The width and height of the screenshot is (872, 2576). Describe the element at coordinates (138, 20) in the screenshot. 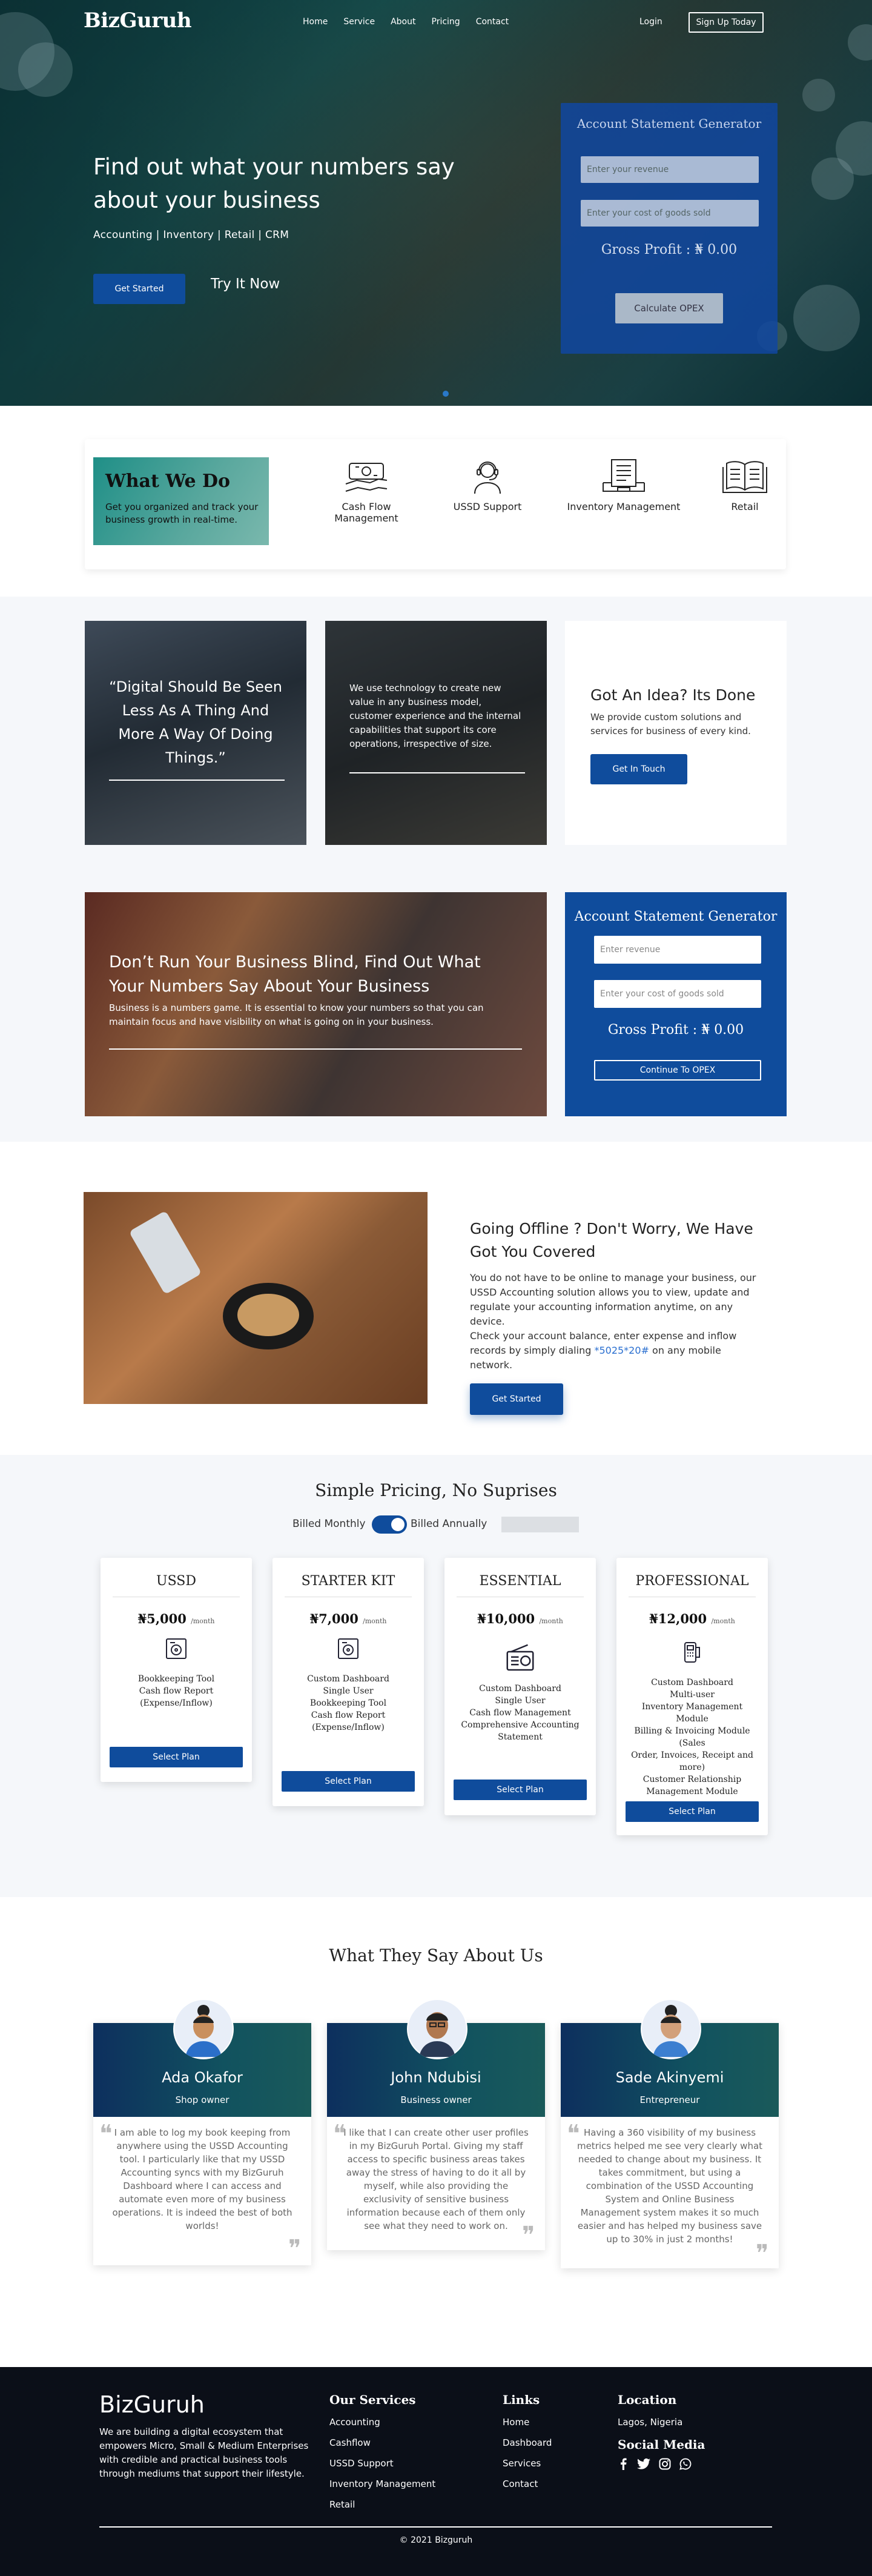

I see `logo: BizGuruh` at that location.